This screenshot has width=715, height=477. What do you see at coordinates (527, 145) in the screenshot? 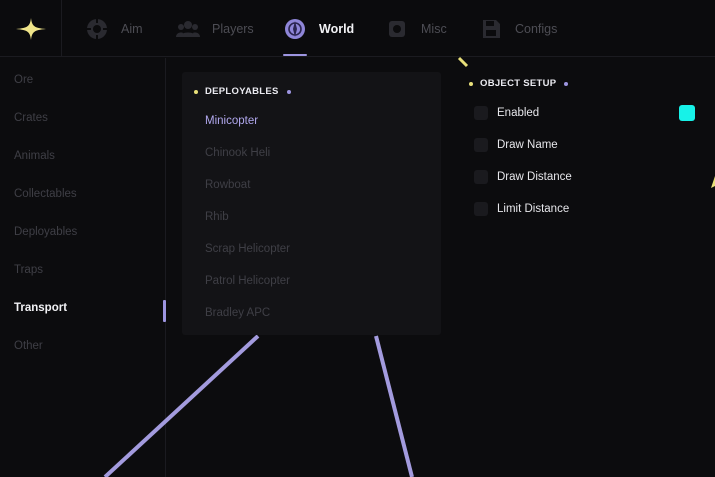
I see `draw-name-label: Draw Name` at bounding box center [527, 145].